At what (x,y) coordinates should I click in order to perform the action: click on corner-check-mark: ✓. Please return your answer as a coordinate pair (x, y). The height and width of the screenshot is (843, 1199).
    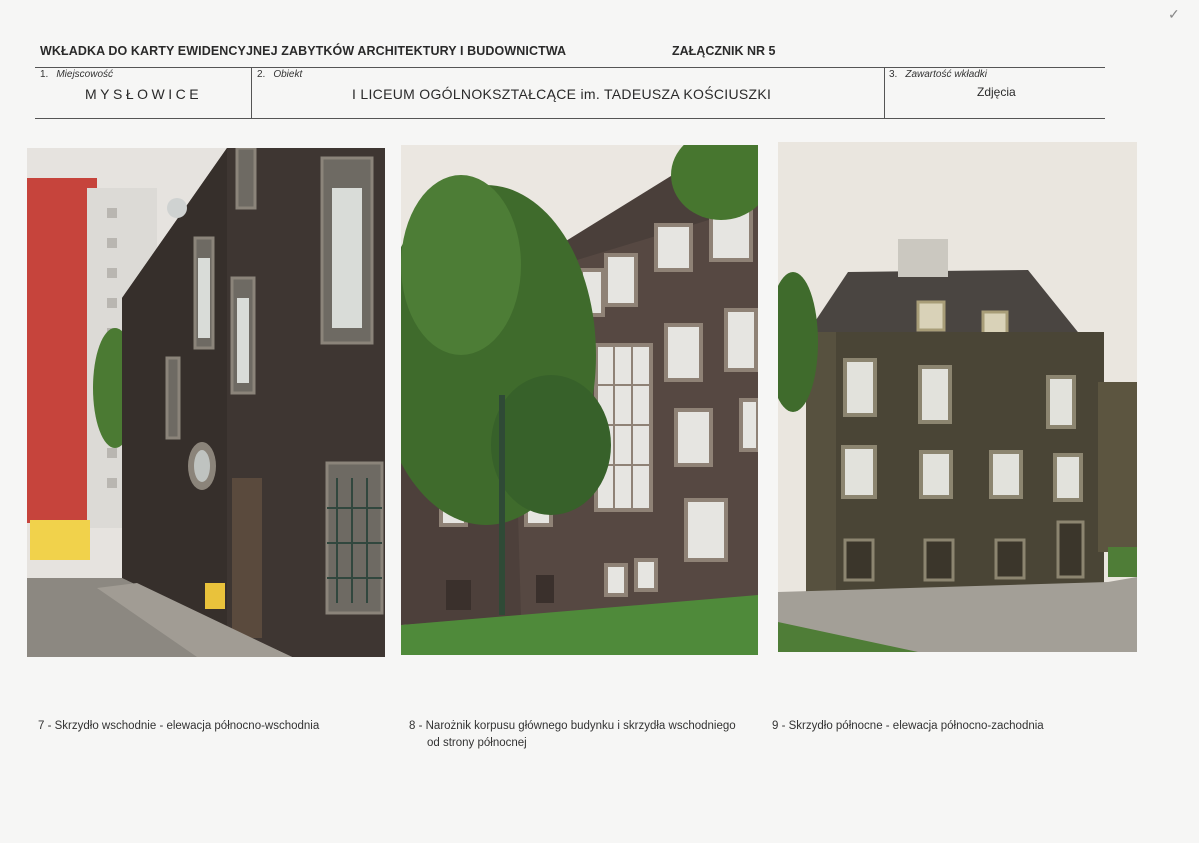
    Looking at the image, I should click on (1174, 14).